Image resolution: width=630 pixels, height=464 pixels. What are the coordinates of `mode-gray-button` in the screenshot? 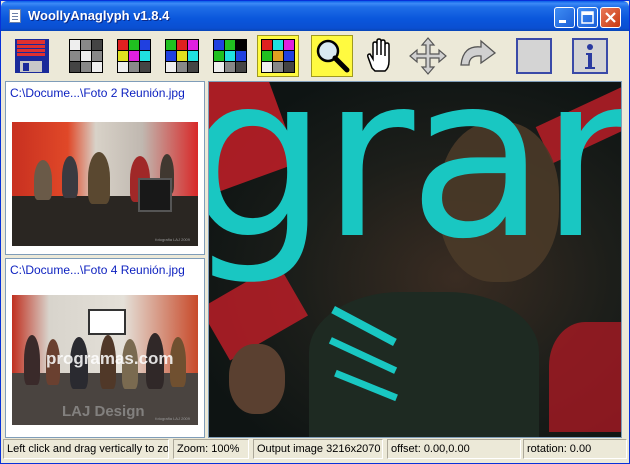 It's located at (86, 56).